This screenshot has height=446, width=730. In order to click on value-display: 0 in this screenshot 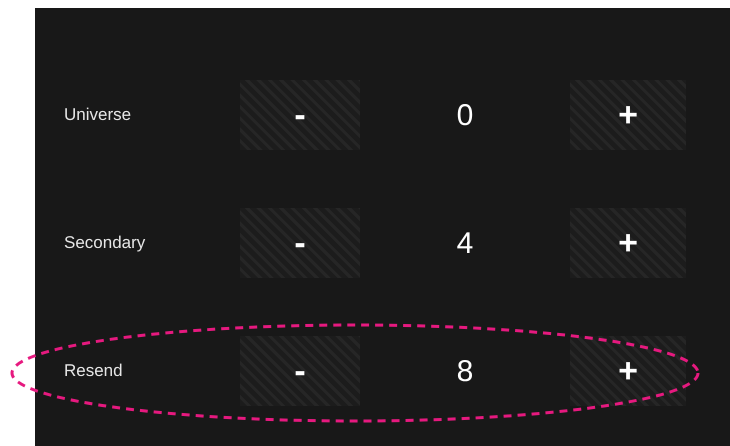, I will do `click(465, 116)`.